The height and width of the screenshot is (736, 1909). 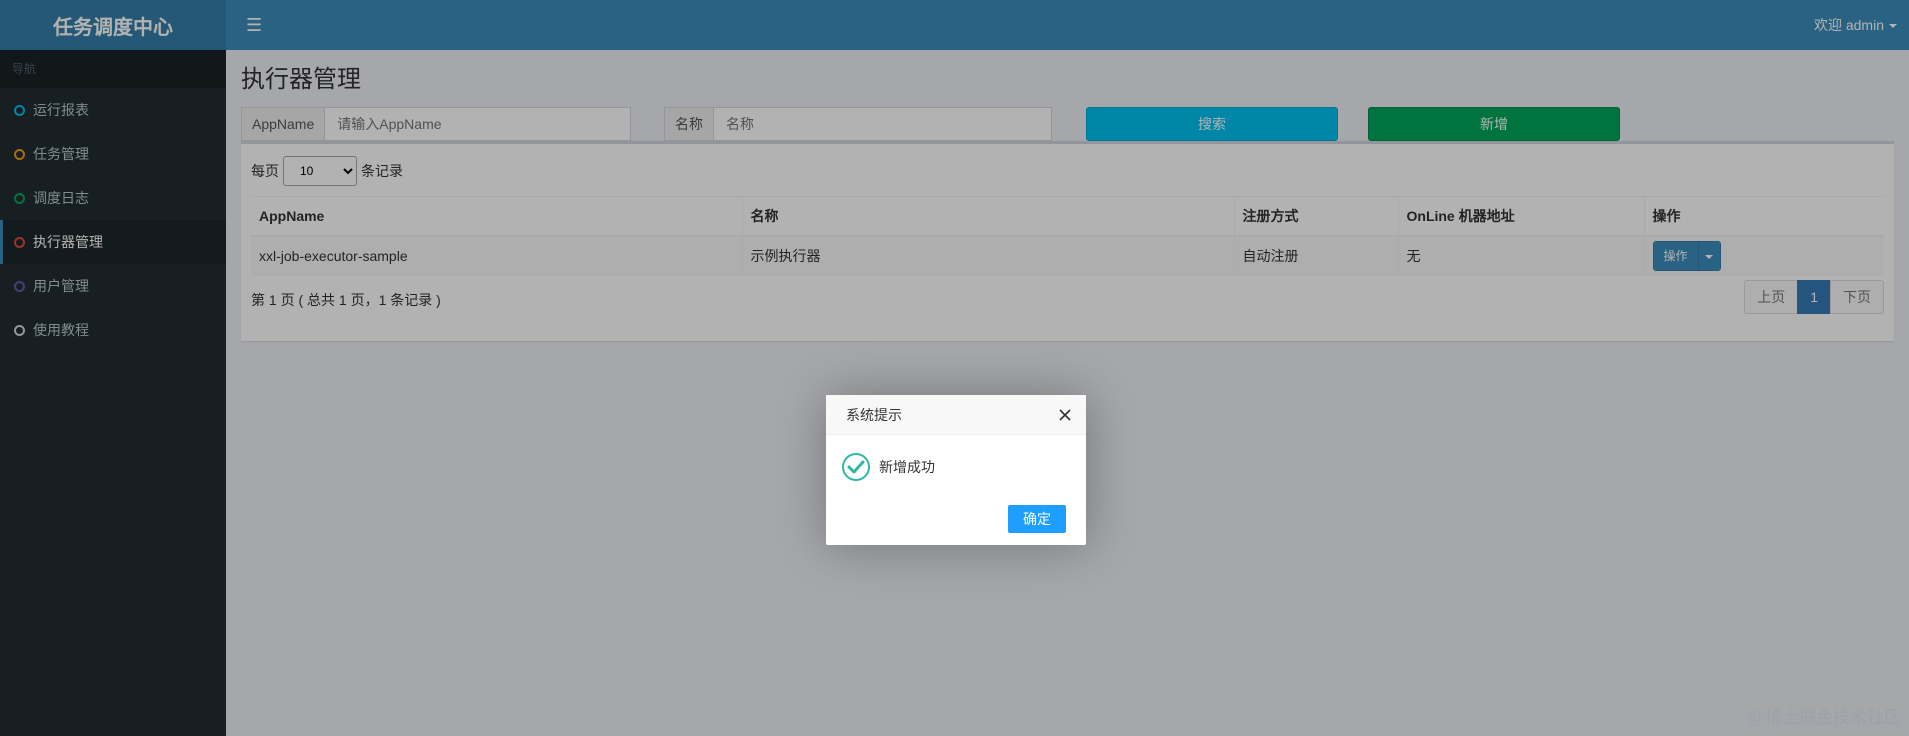 I want to click on dialog-message: 新增成功, so click(x=907, y=467).